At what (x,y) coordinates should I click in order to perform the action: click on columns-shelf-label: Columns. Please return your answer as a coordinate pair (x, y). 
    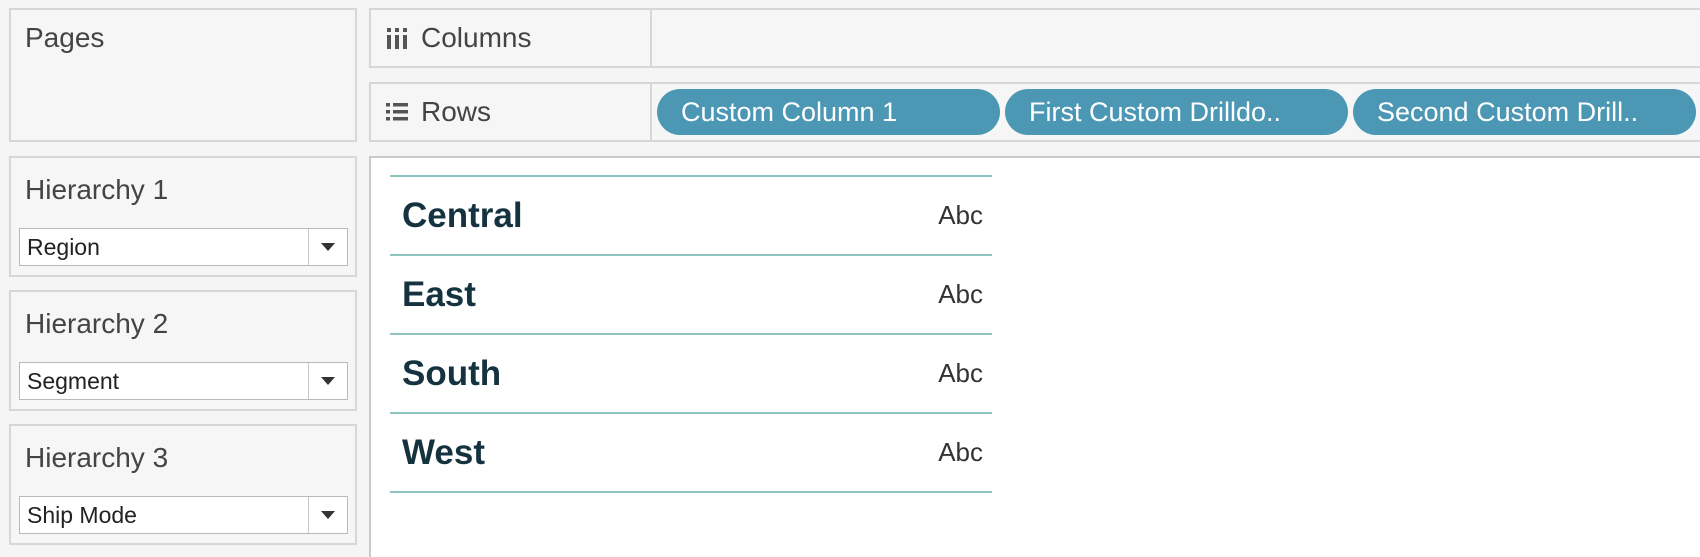
    Looking at the image, I should click on (511, 38).